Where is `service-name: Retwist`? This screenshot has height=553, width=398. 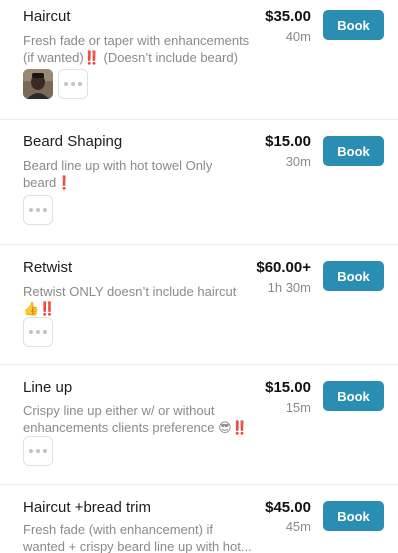
service-name: Retwist is located at coordinates (48, 267).